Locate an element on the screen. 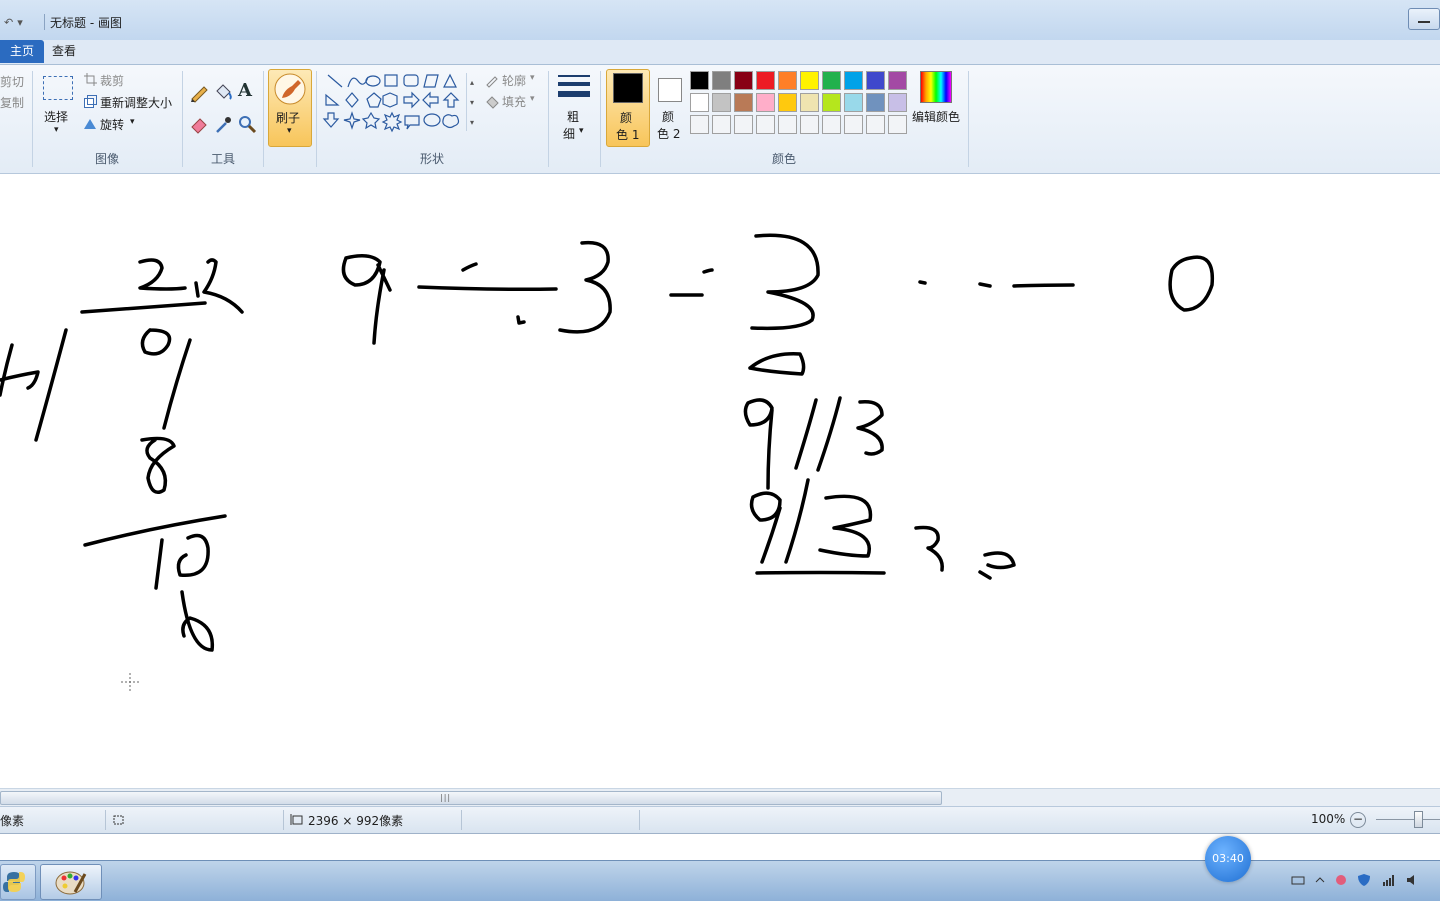 This screenshot has height=901, width=1440. tools-group-label: 工具 is located at coordinates (222, 159).